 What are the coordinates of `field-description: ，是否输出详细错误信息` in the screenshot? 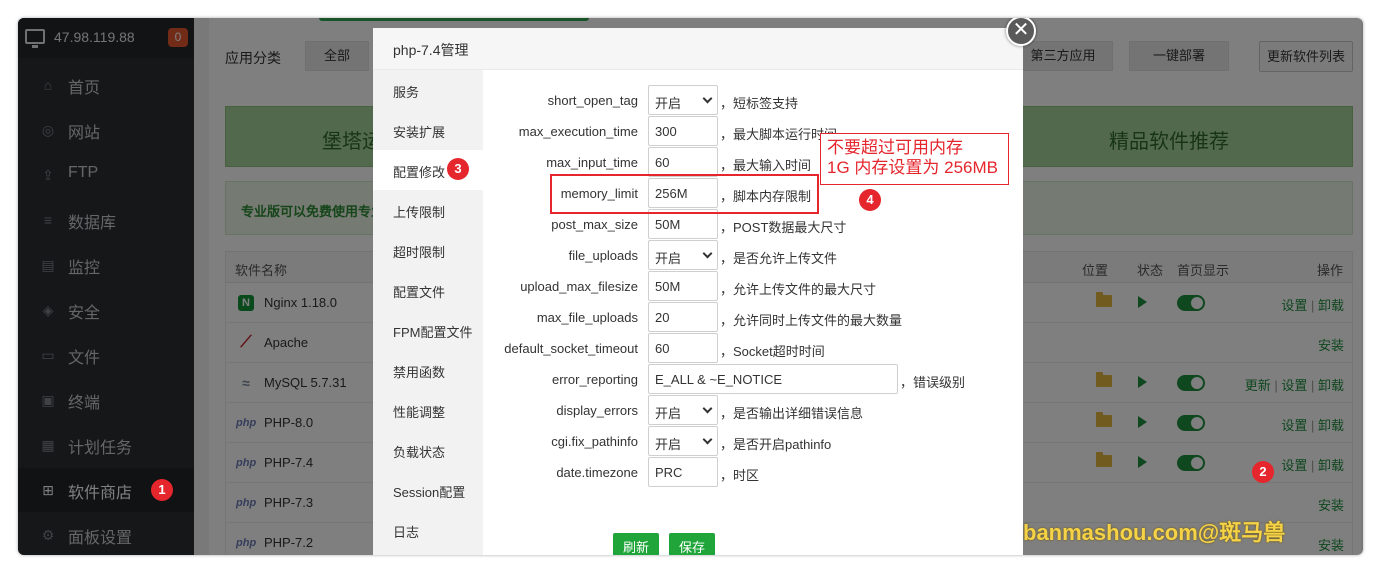 It's located at (792, 413).